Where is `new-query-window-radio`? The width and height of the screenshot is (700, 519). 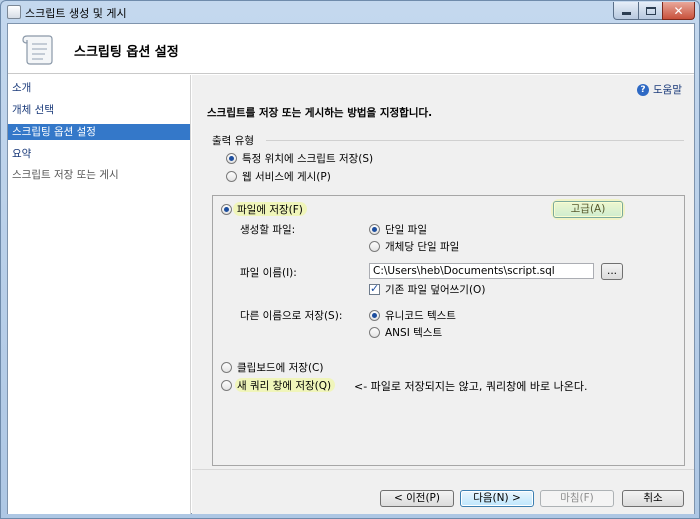
new-query-window-radio is located at coordinates (226, 385).